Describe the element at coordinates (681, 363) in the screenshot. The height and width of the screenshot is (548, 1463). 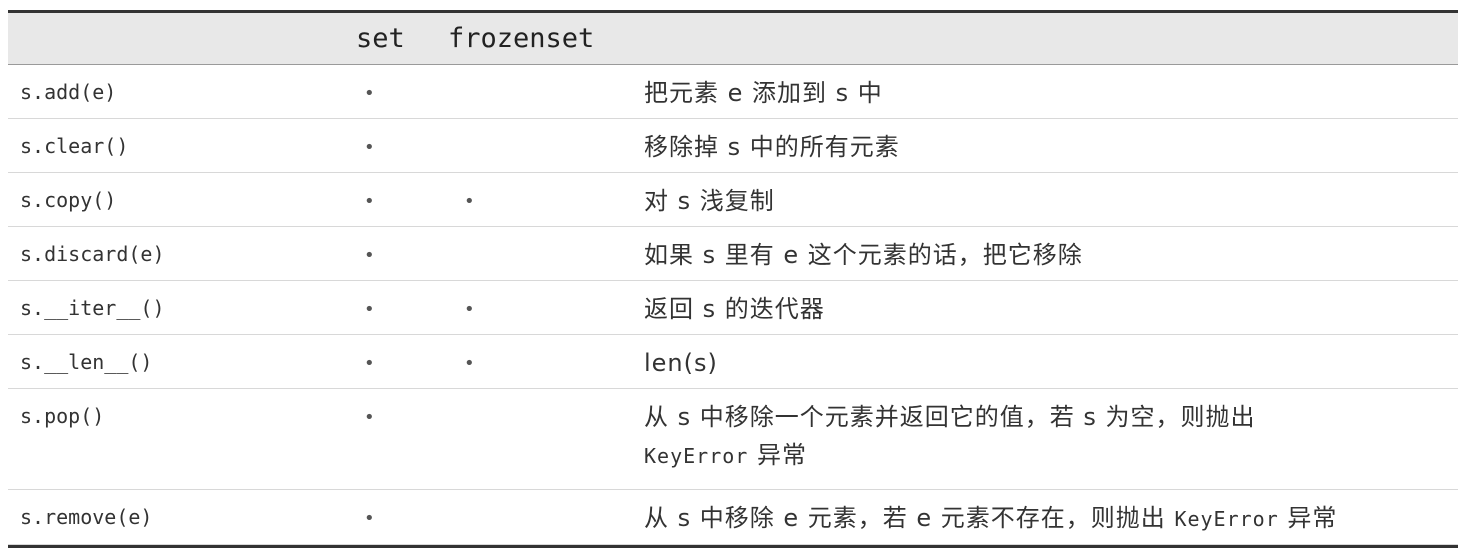
I see `method-description: len(s)` at that location.